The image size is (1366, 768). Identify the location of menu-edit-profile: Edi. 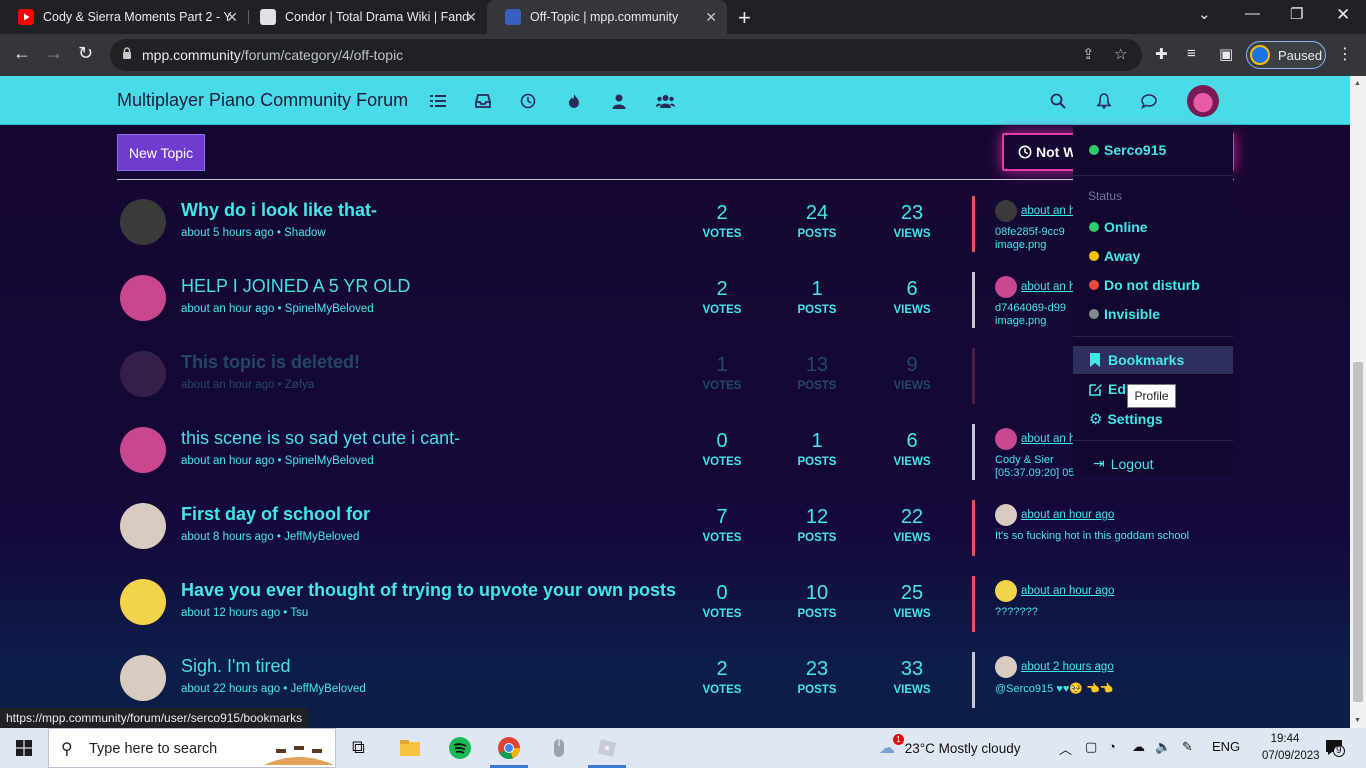
(1109, 389).